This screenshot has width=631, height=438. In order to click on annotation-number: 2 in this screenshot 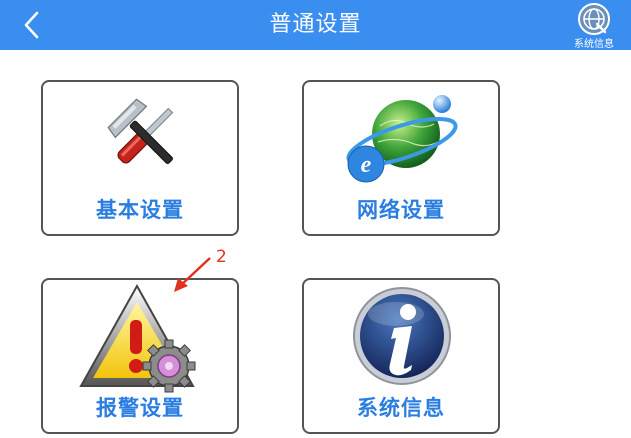, I will do `click(221, 257)`.